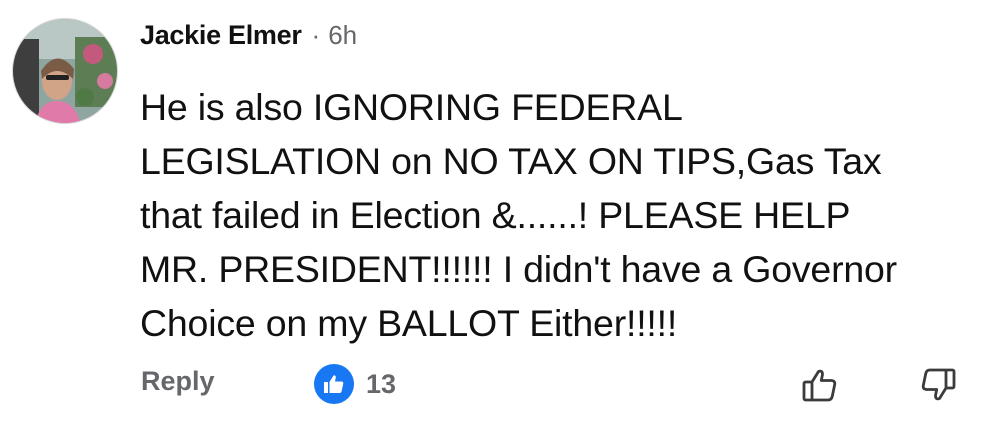  What do you see at coordinates (501, 385) in the screenshot?
I see `comment-actions: Reply 13` at bounding box center [501, 385].